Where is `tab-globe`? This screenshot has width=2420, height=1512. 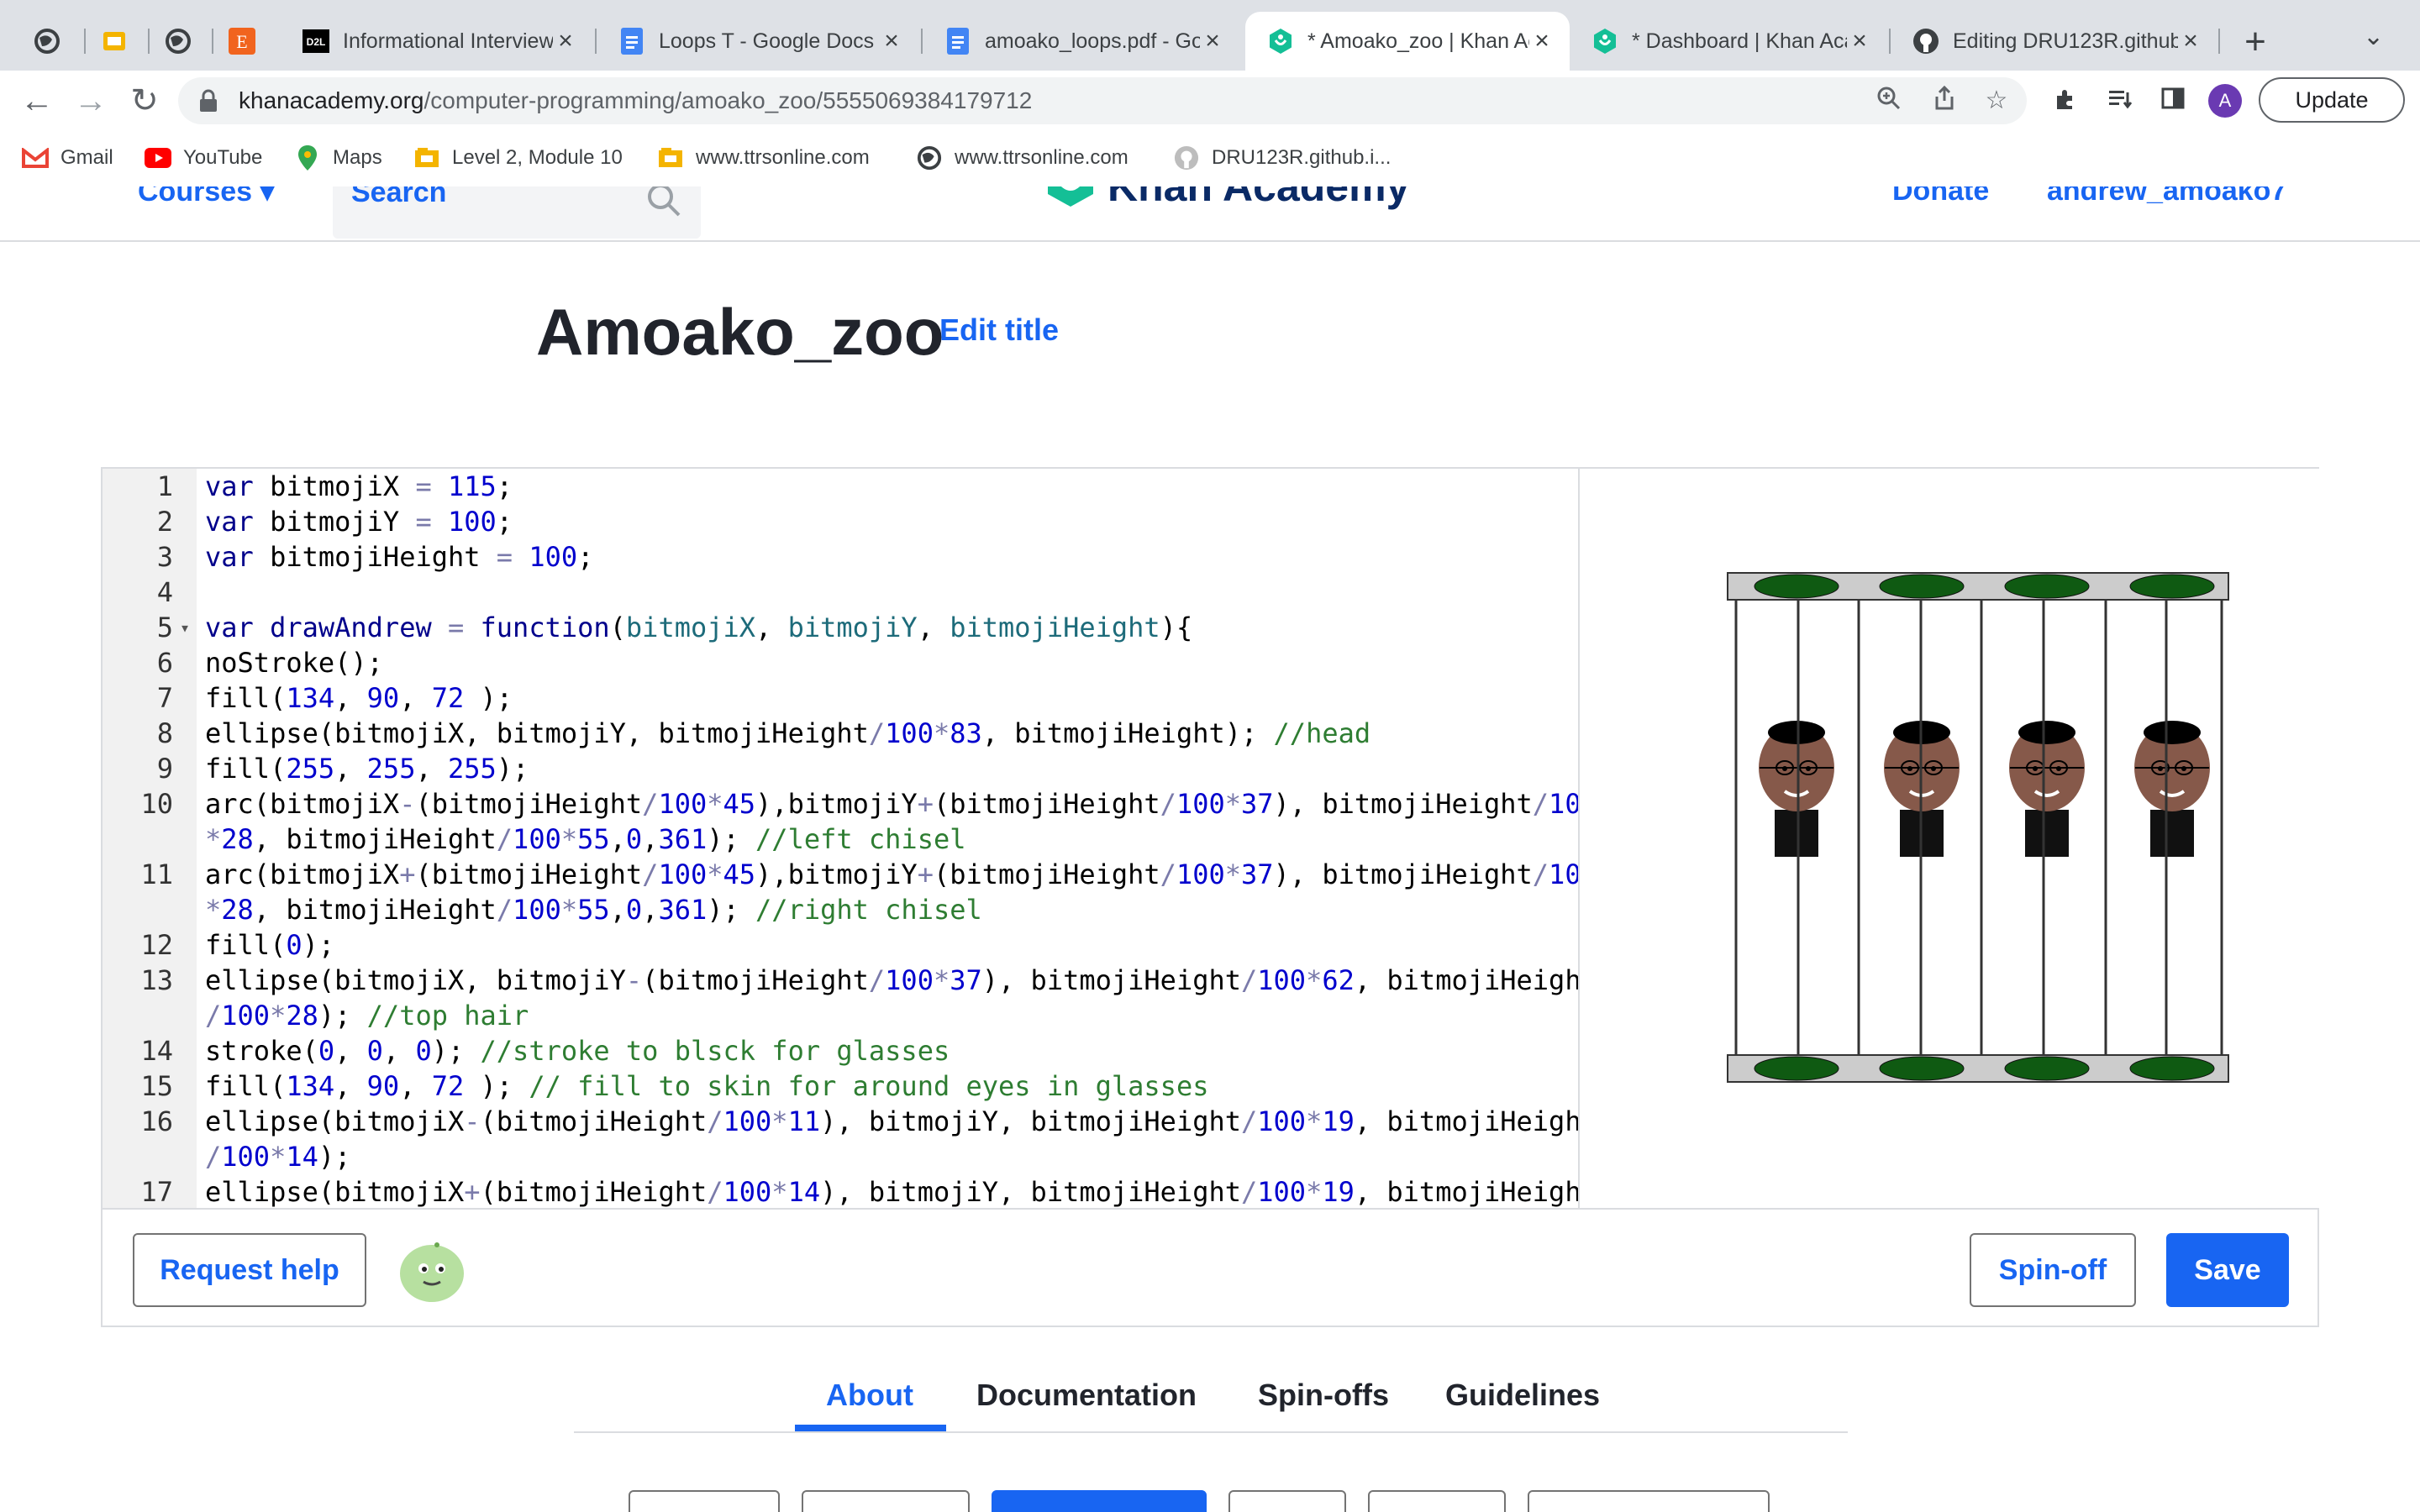
tab-globe is located at coordinates (47, 41).